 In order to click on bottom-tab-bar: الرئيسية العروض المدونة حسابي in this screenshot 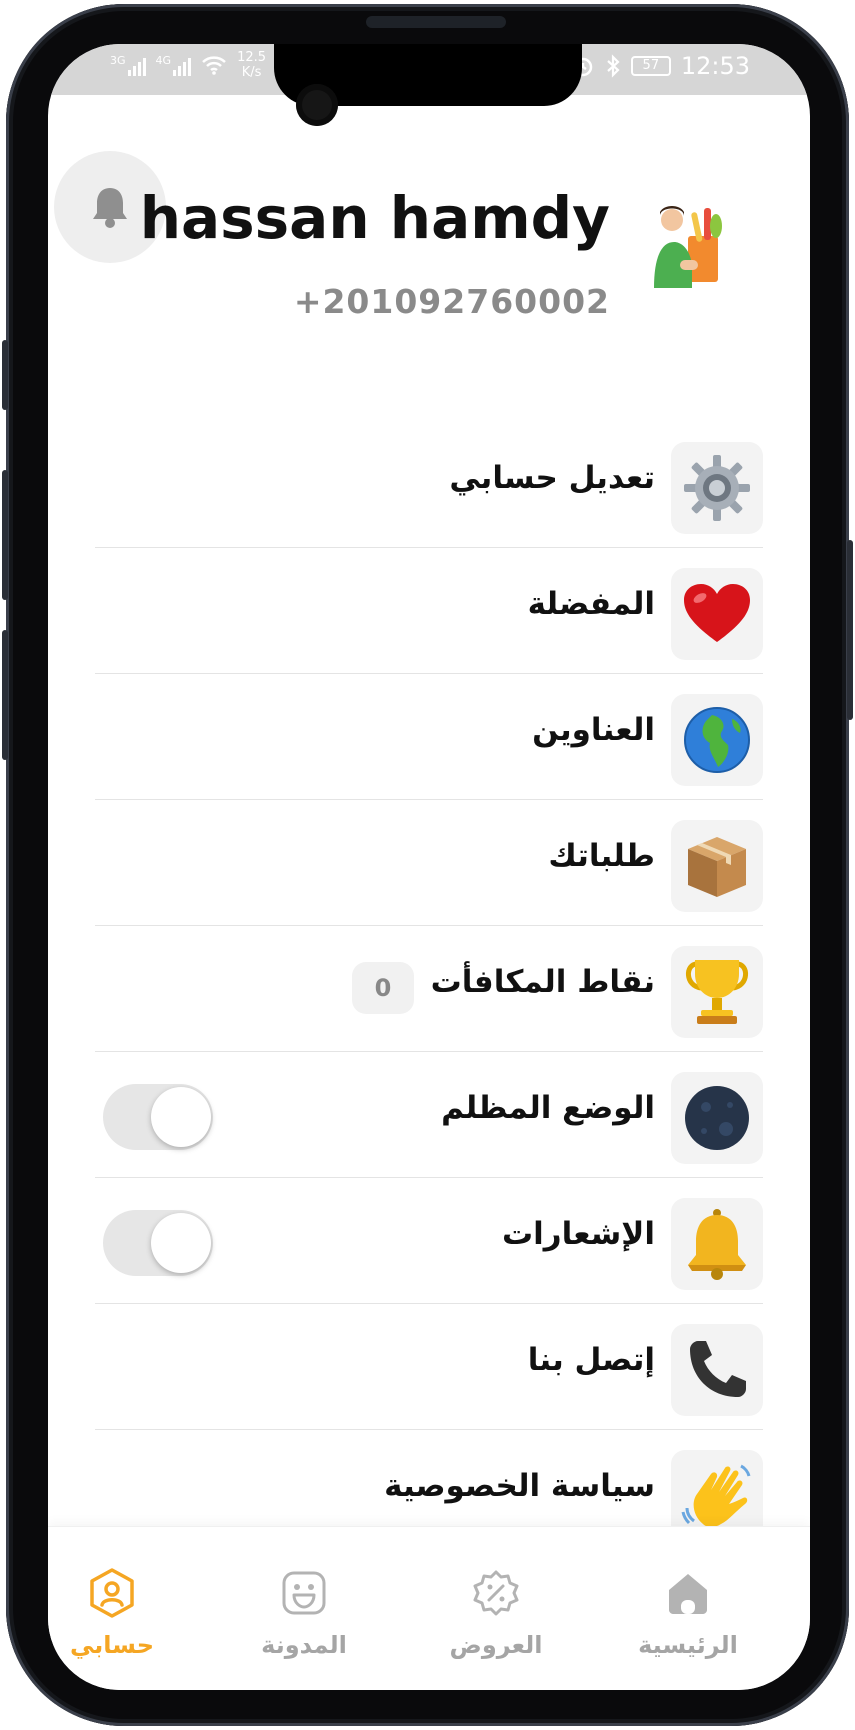, I will do `click(429, 1608)`.